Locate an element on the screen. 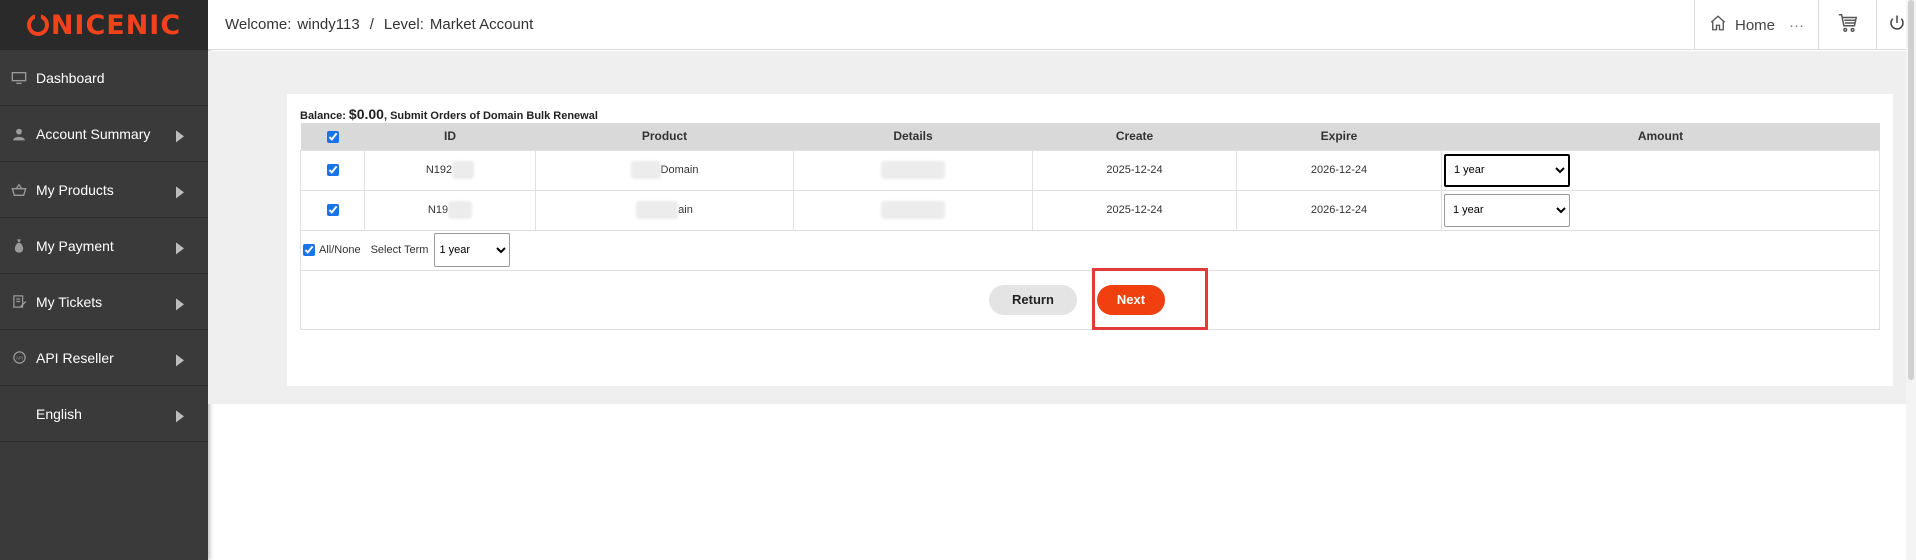 The image size is (1916, 560). product-cell: Domain is located at coordinates (664, 170).